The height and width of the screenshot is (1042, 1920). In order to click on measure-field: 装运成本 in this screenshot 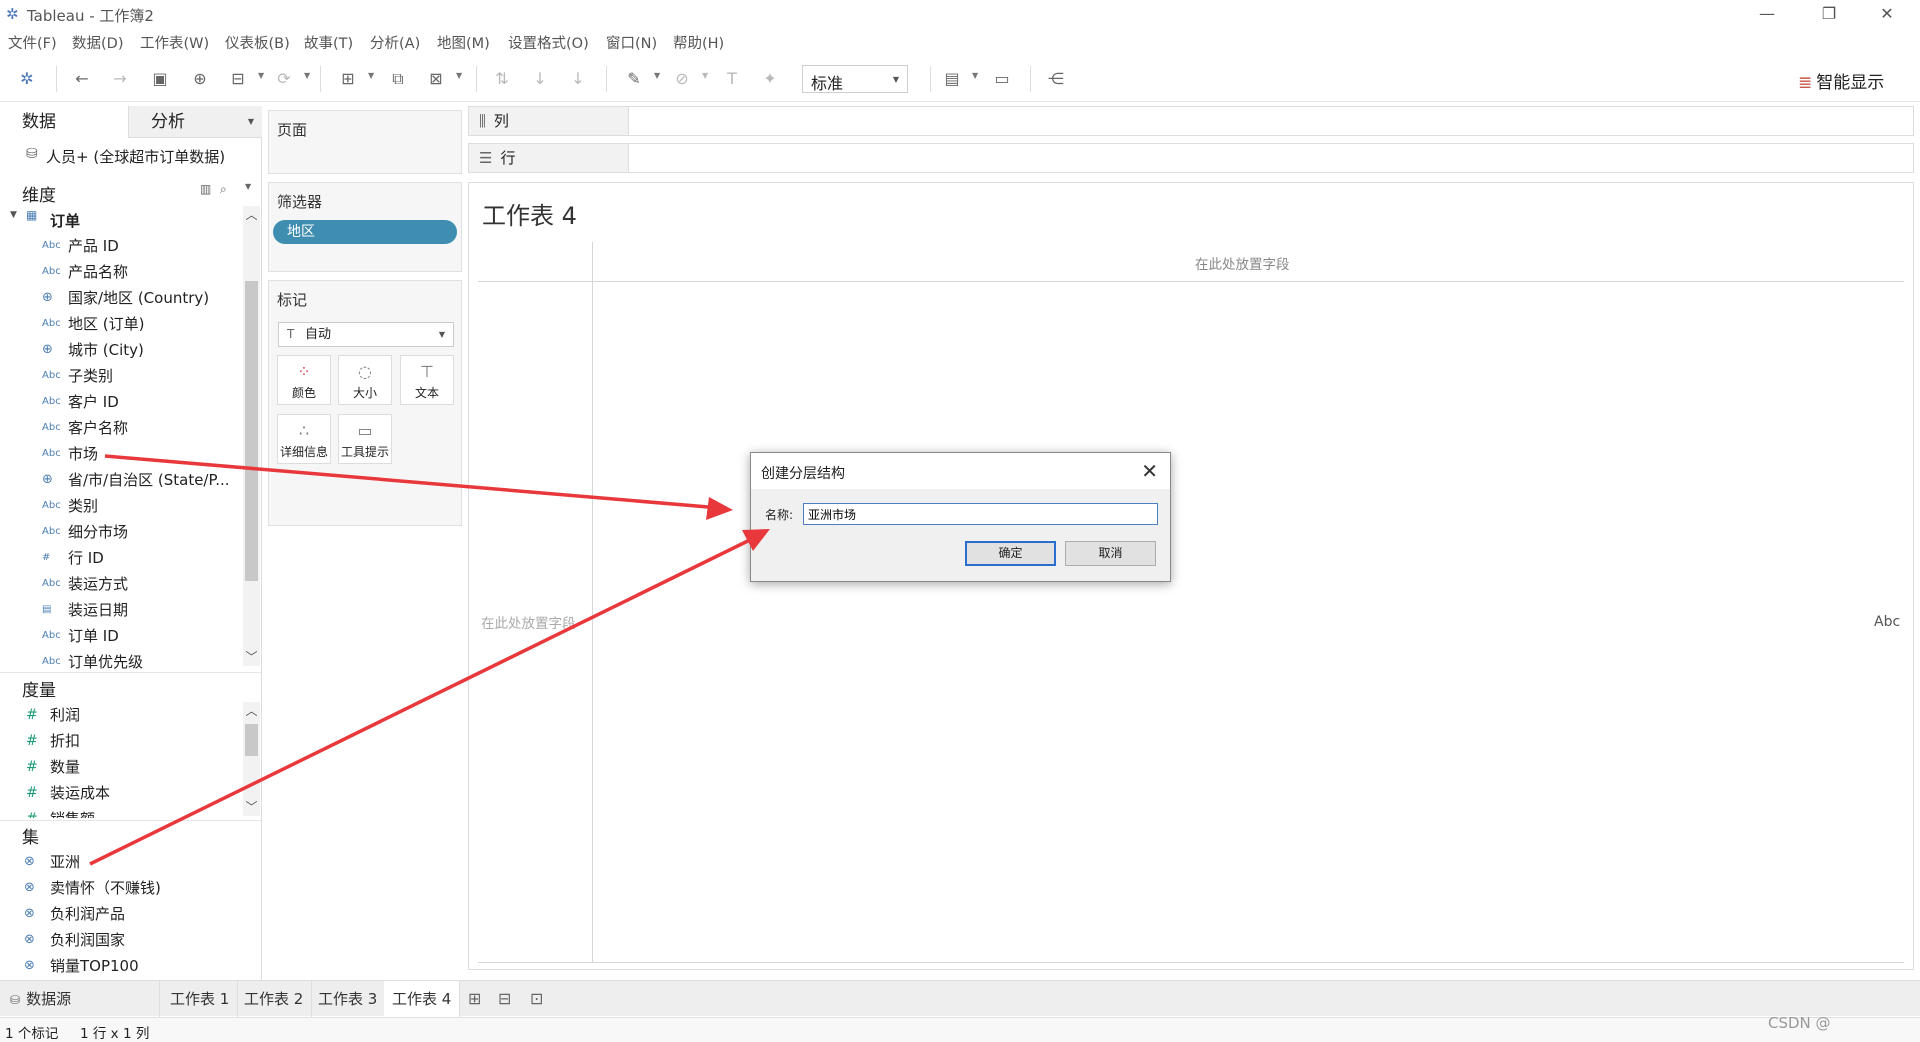, I will do `click(80, 793)`.